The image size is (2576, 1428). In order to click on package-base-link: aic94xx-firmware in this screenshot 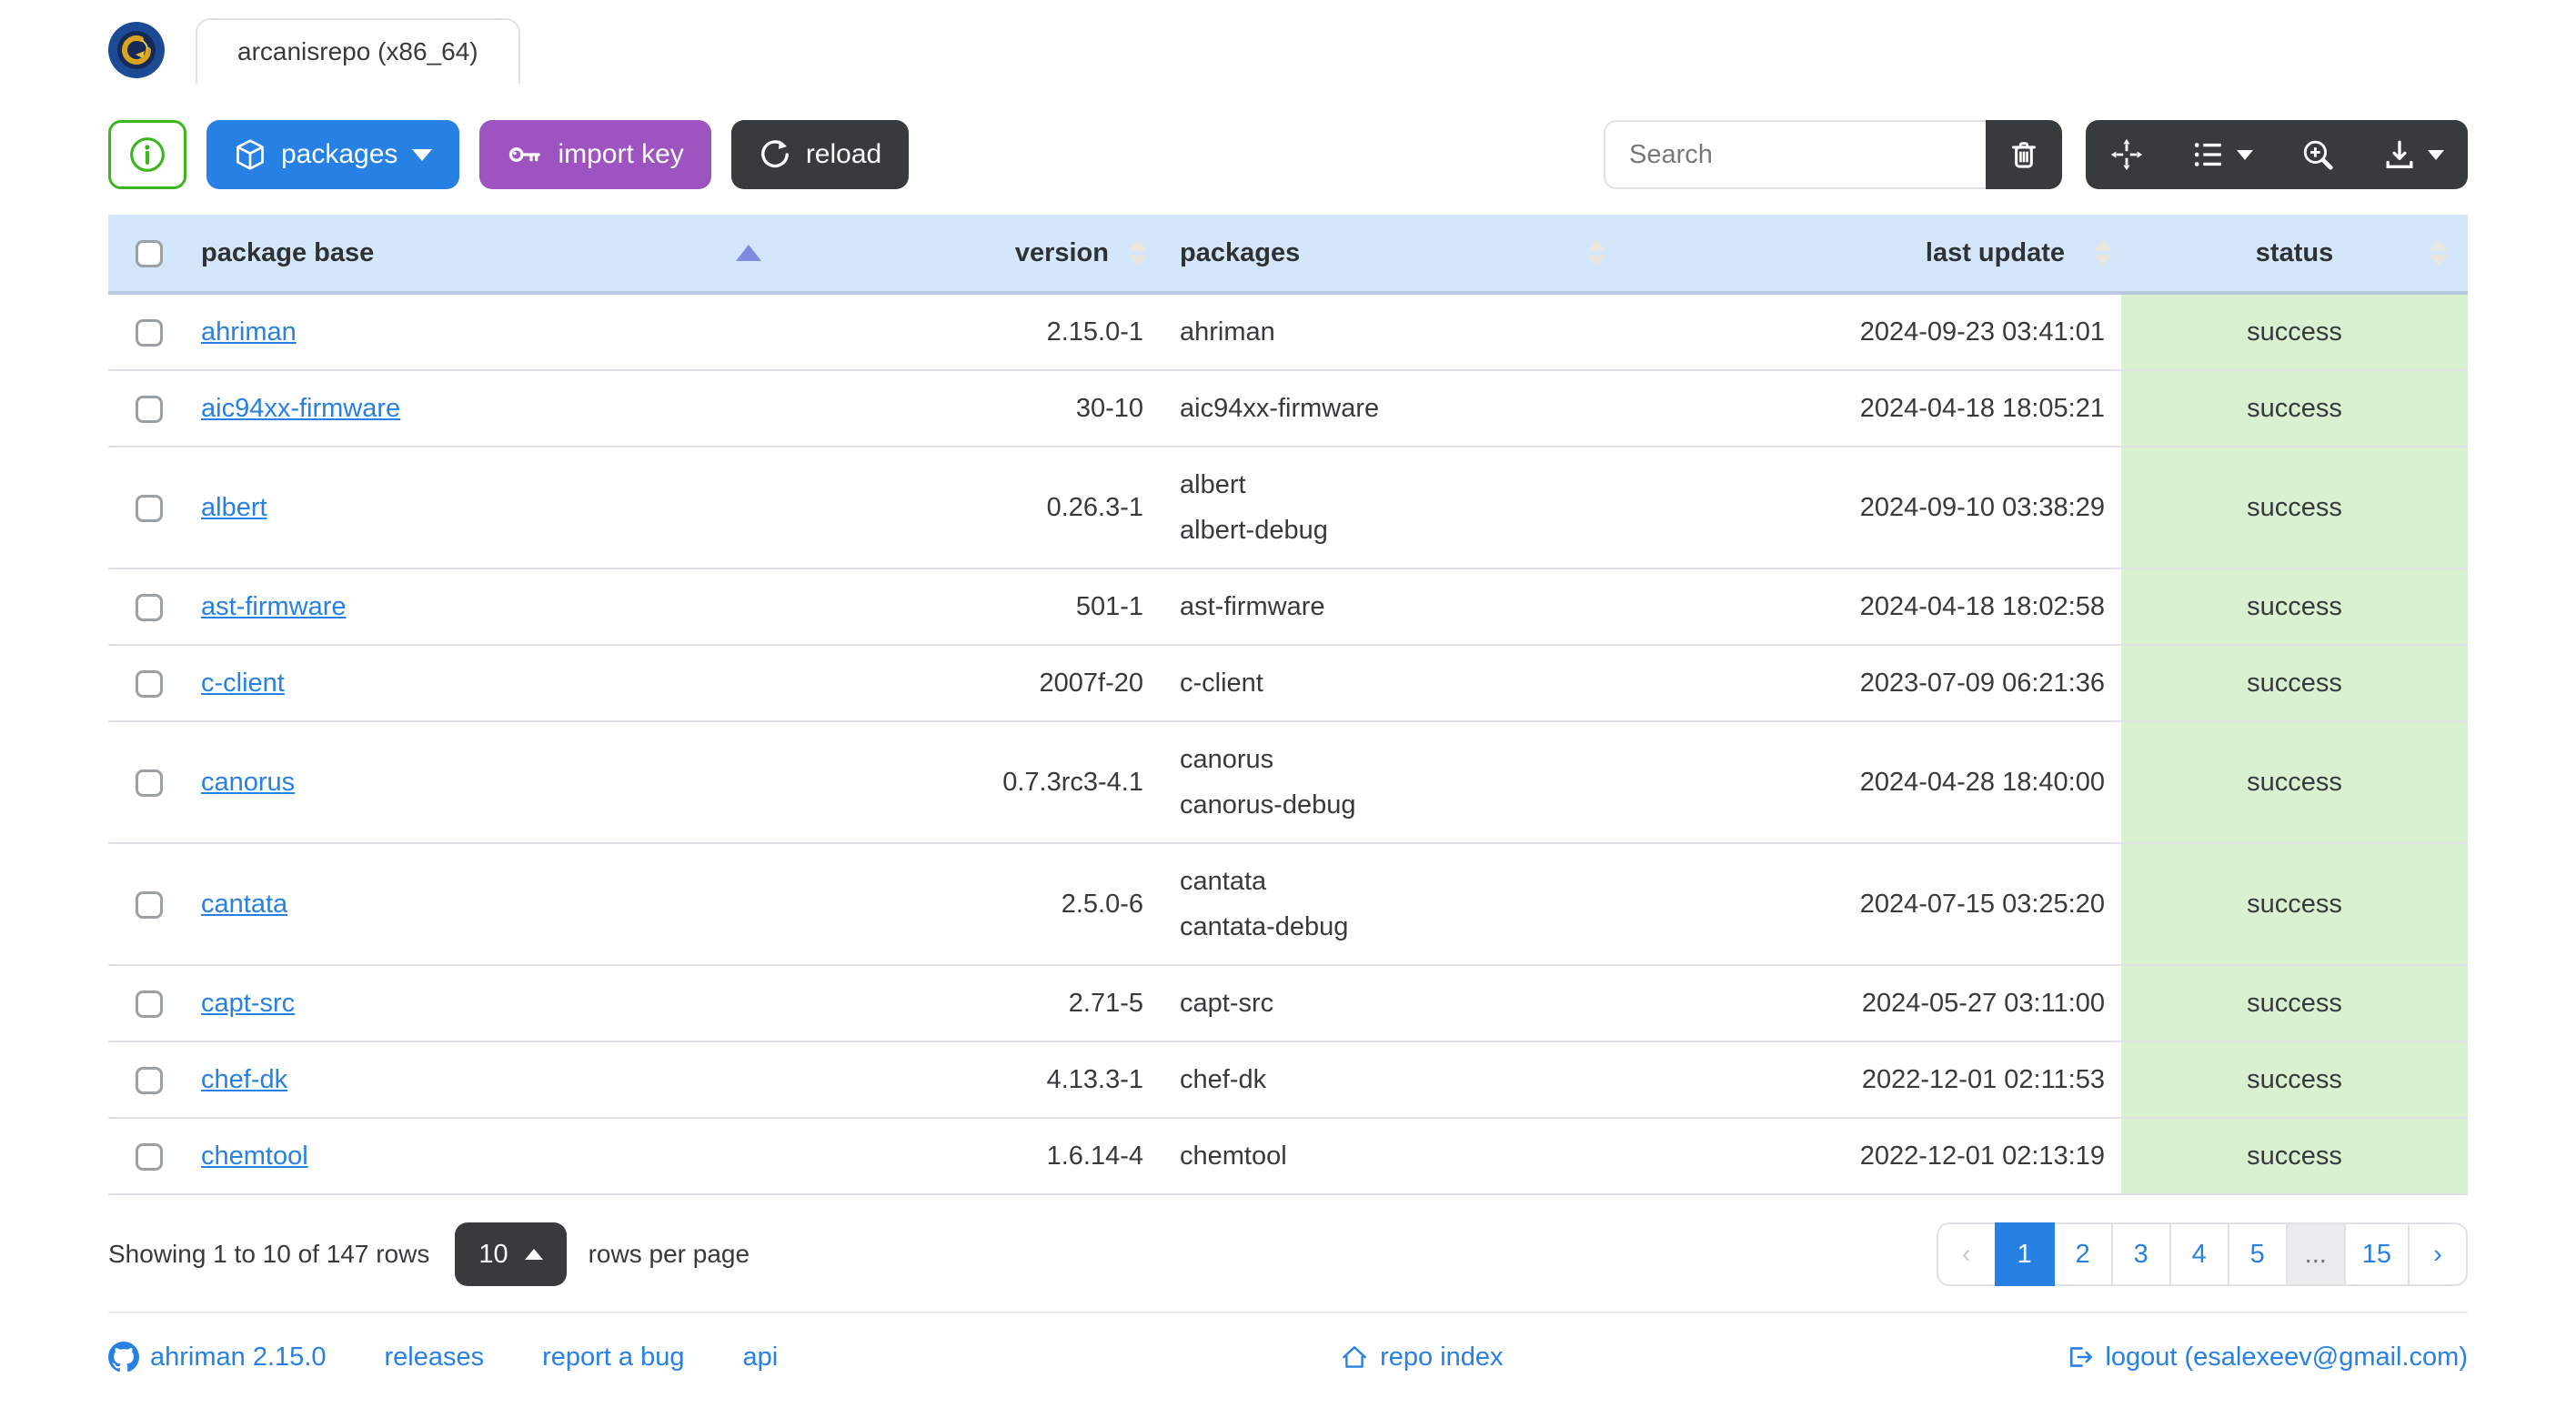, I will do `click(300, 409)`.